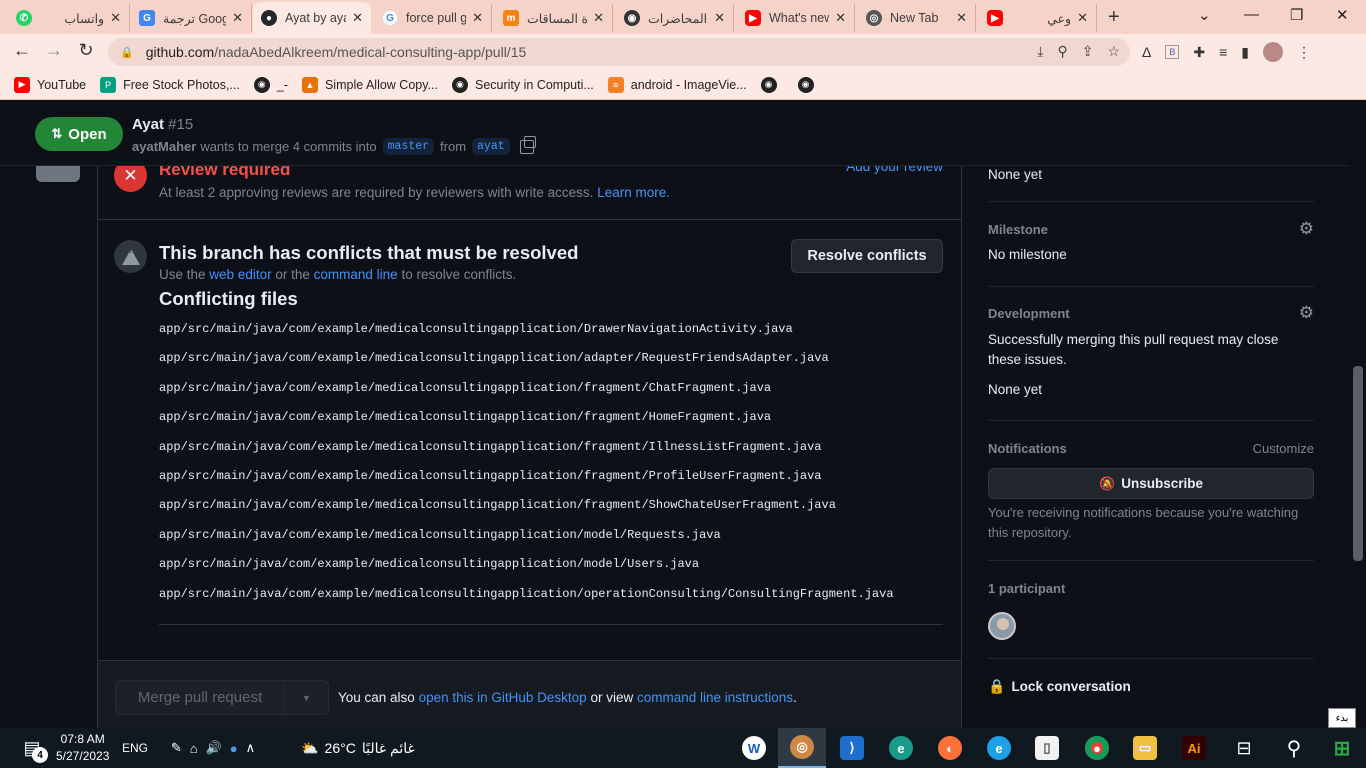 The height and width of the screenshot is (768, 1366). Describe the element at coordinates (356, 274) in the screenshot. I see `command-line-link: command line` at that location.